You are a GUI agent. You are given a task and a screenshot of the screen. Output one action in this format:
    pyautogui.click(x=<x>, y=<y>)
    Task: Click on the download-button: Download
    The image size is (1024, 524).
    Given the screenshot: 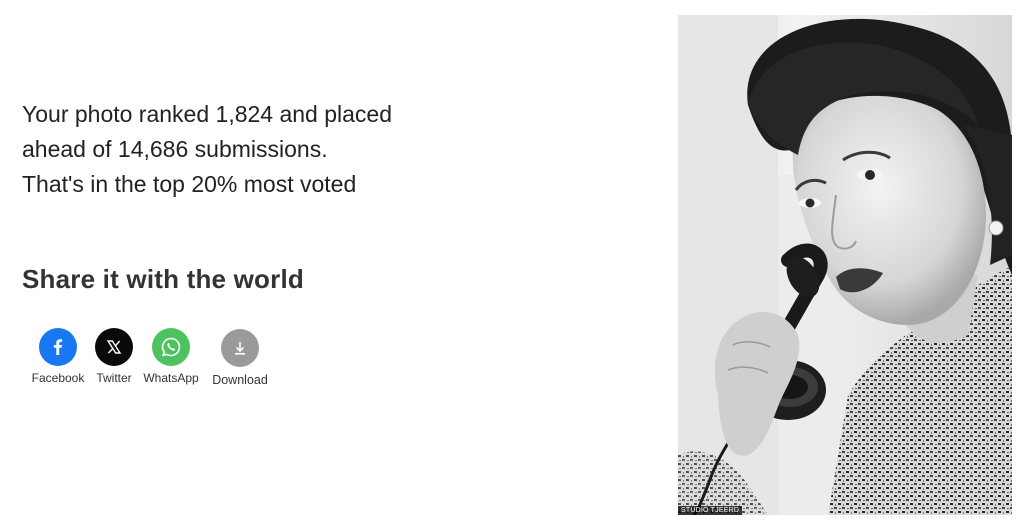 What is the action you would take?
    pyautogui.click(x=240, y=357)
    